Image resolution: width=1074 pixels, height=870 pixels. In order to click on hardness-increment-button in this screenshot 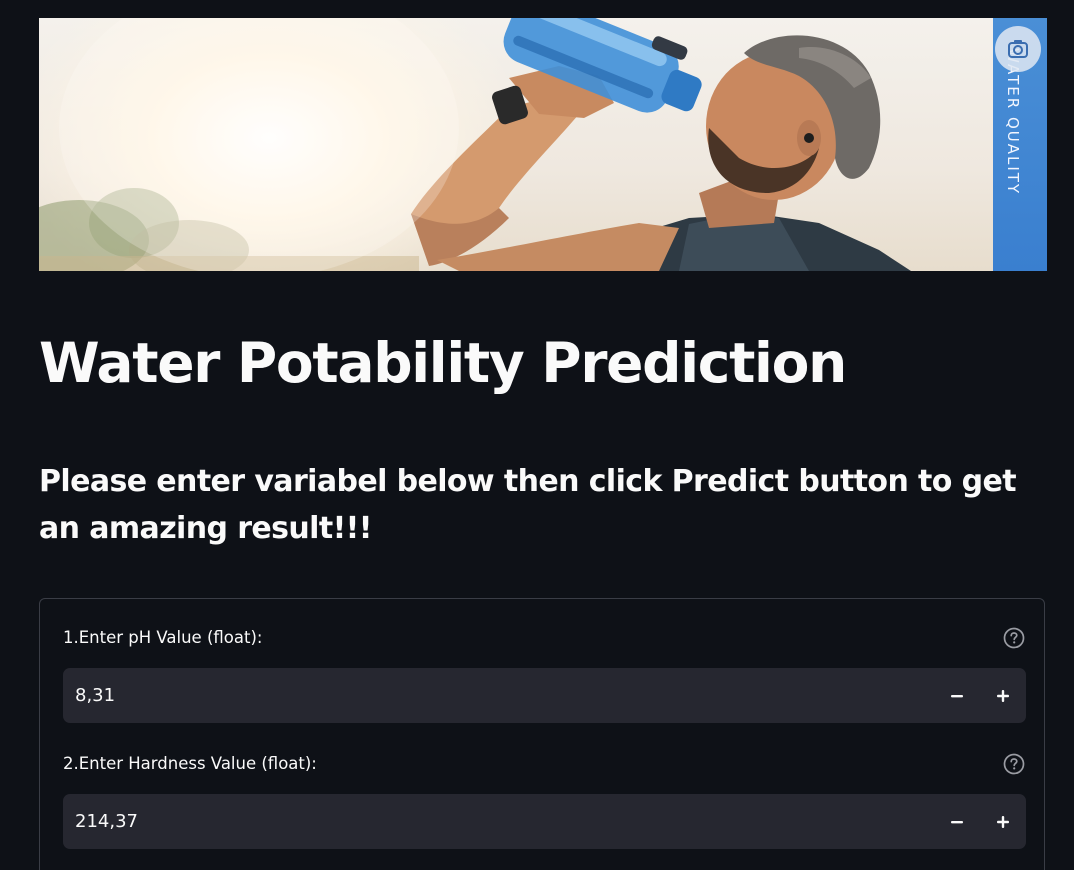, I will do `click(1003, 821)`.